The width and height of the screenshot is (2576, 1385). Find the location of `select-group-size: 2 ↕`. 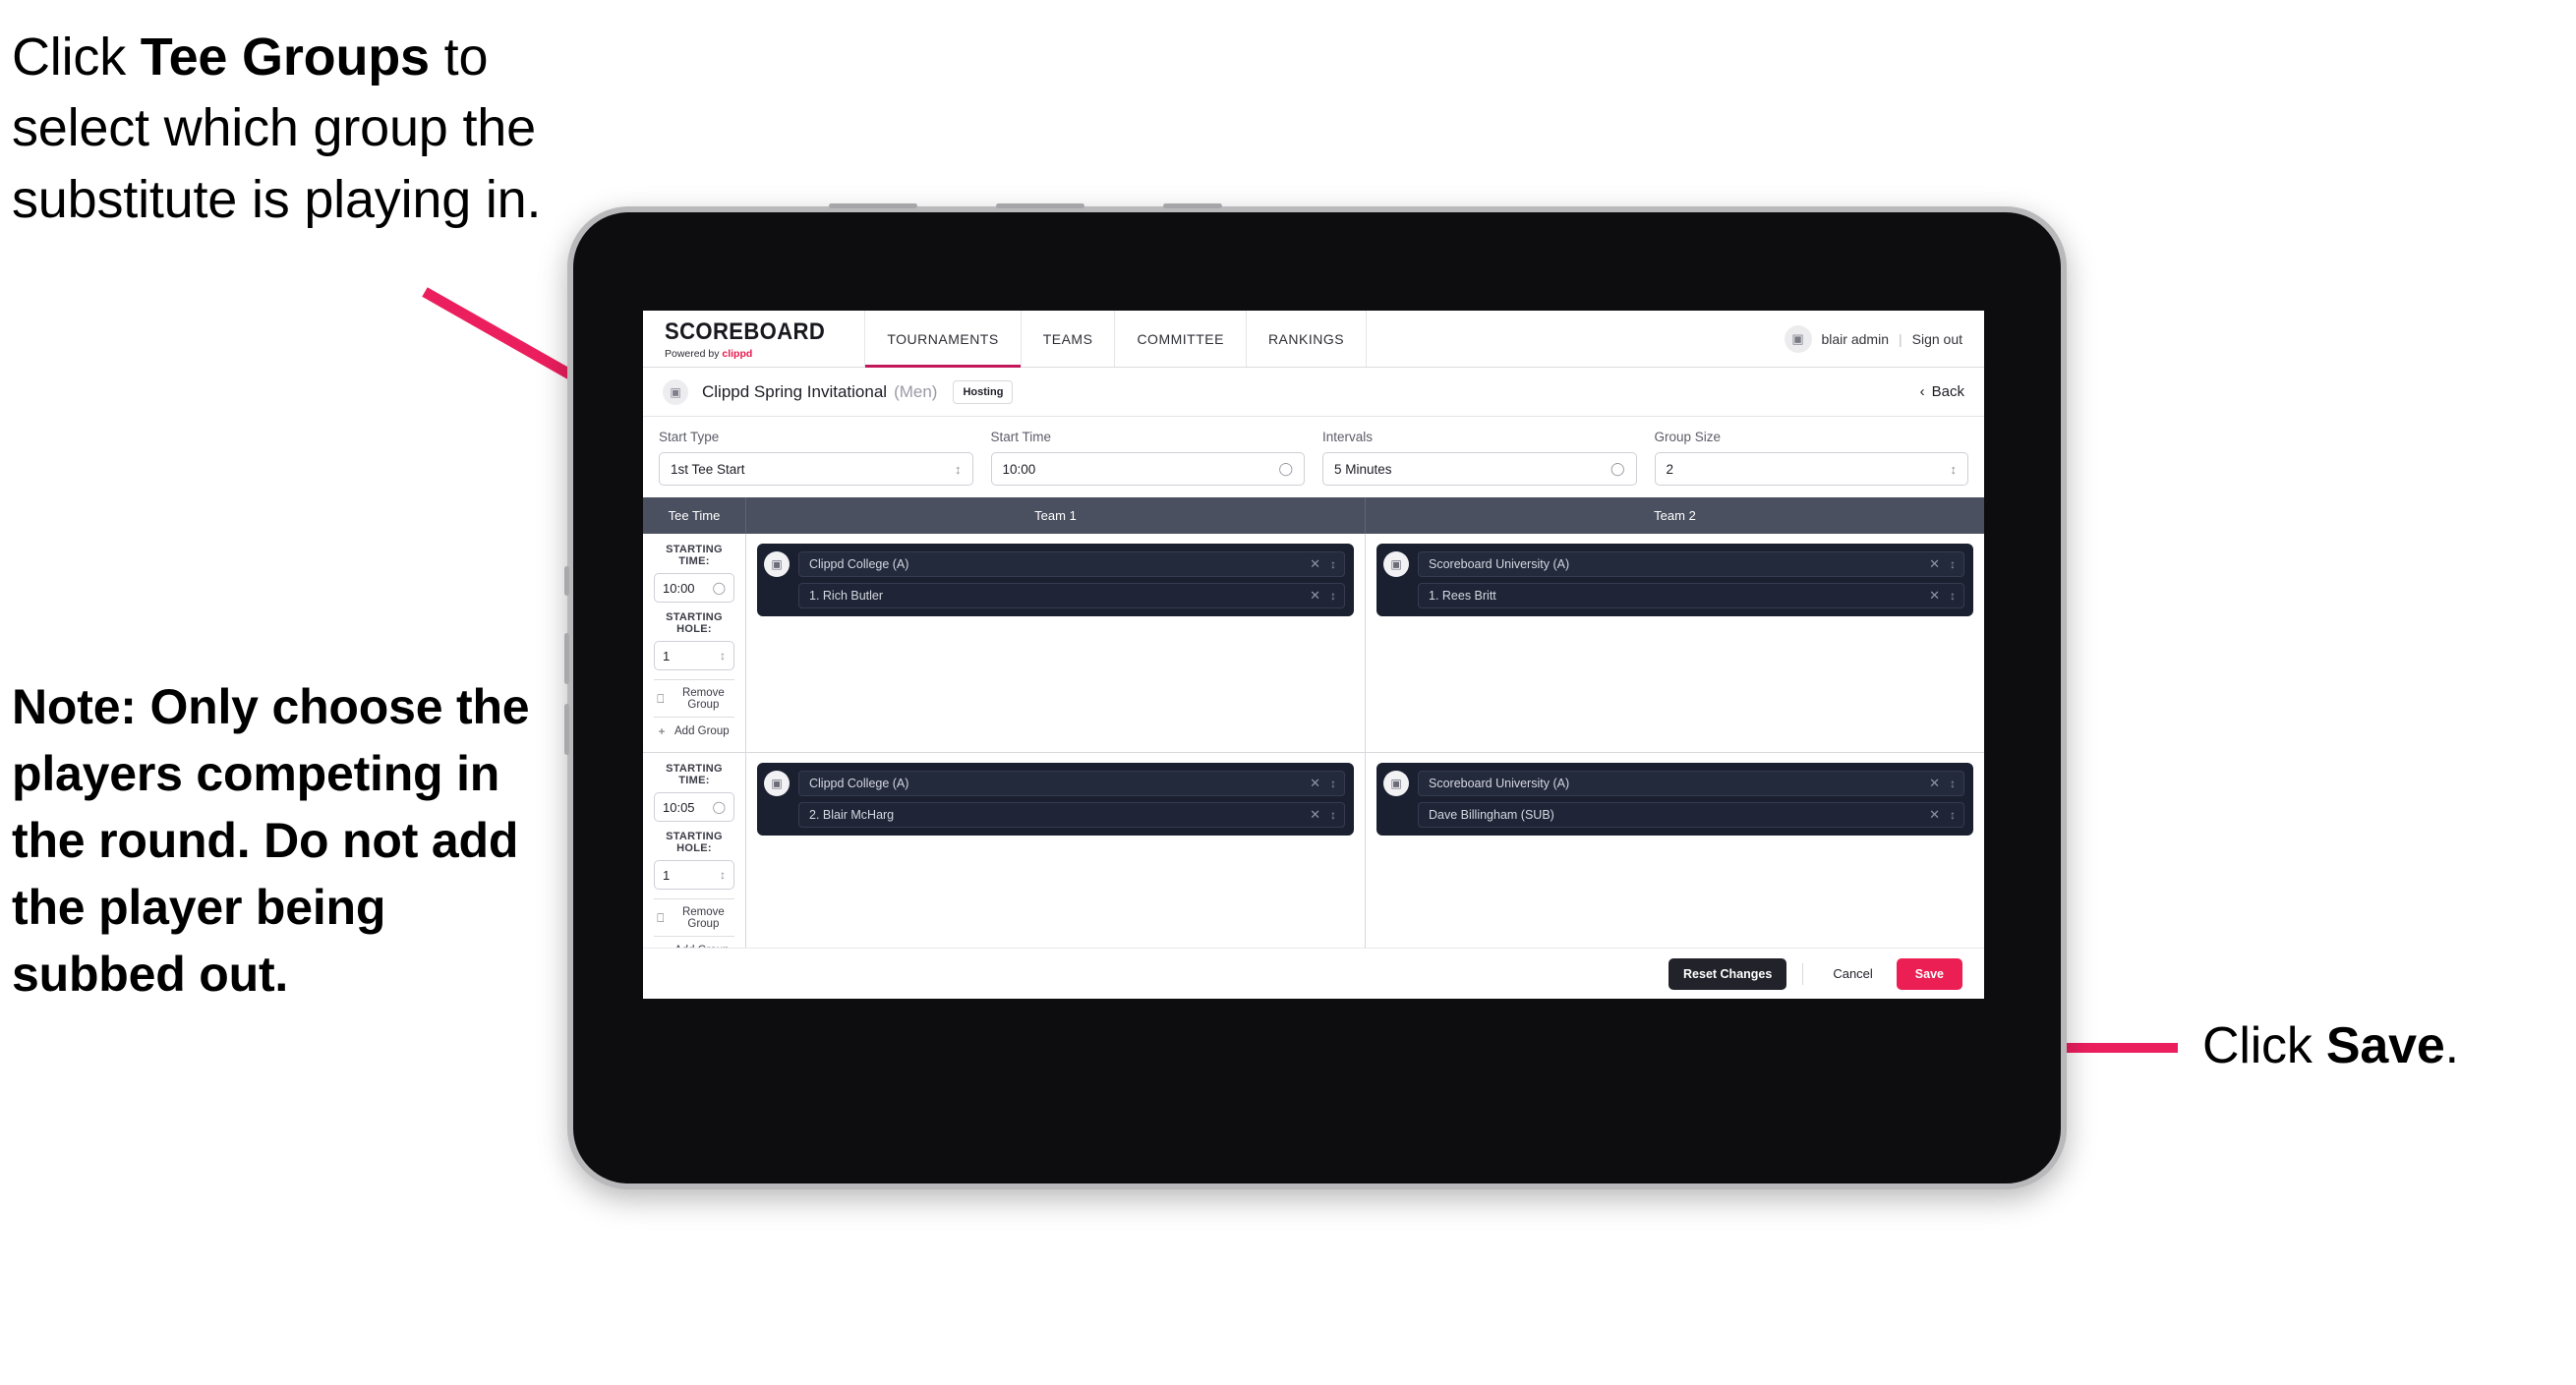

select-group-size: 2 ↕ is located at coordinates (1811, 469).